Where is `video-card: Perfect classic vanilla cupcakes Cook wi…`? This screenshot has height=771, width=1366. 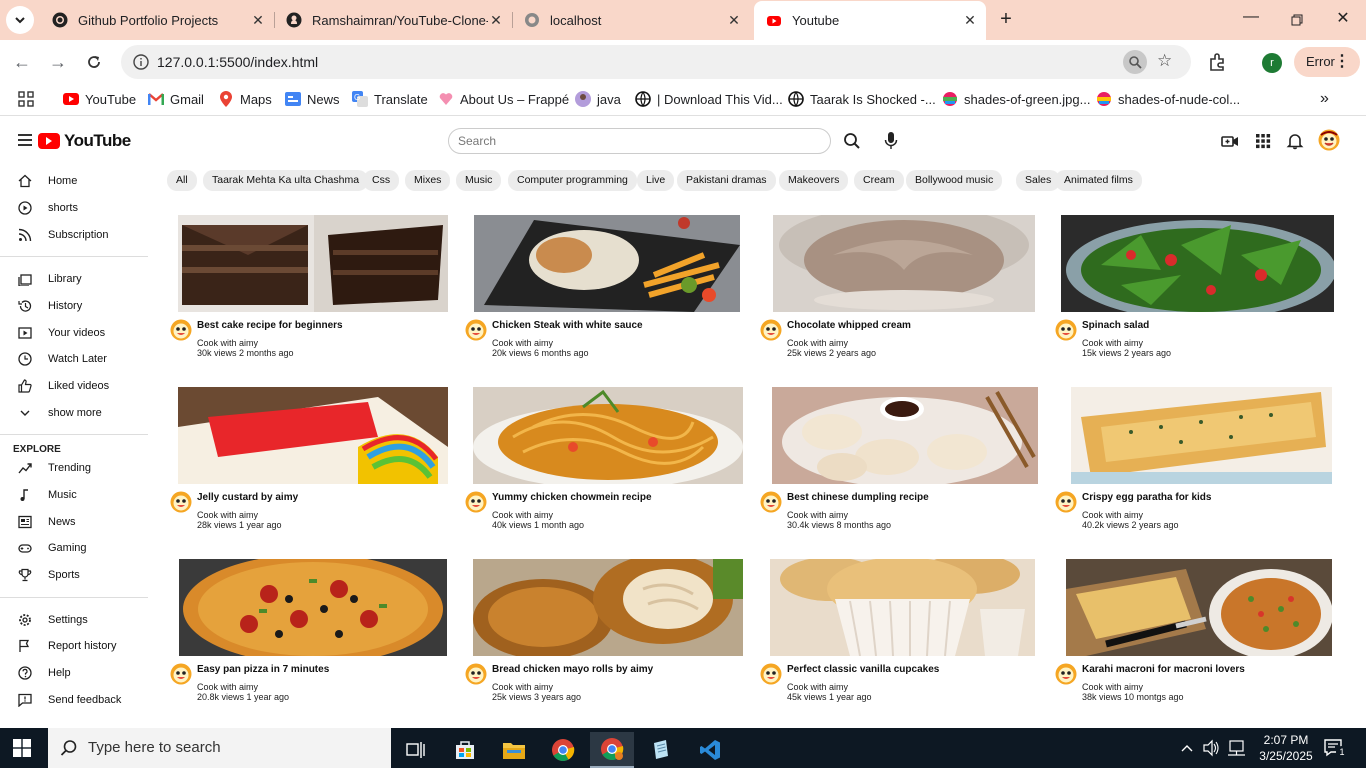 video-card: Perfect classic vanilla cupcakes Cook wi… is located at coordinates (905, 639).